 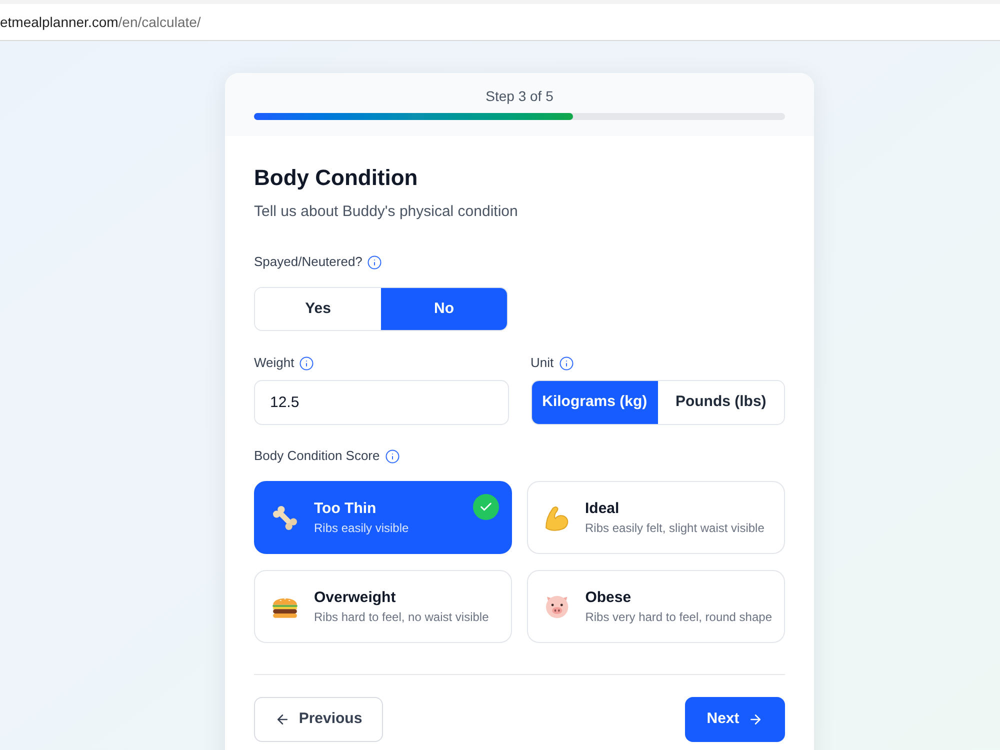 What do you see at coordinates (318, 719) in the screenshot?
I see `previous-button: Previous` at bounding box center [318, 719].